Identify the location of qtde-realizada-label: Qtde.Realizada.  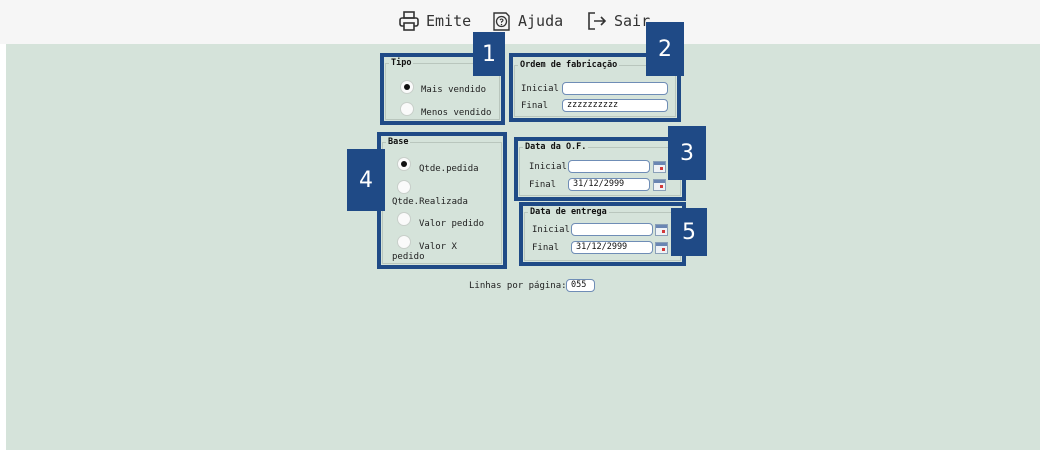
(430, 202).